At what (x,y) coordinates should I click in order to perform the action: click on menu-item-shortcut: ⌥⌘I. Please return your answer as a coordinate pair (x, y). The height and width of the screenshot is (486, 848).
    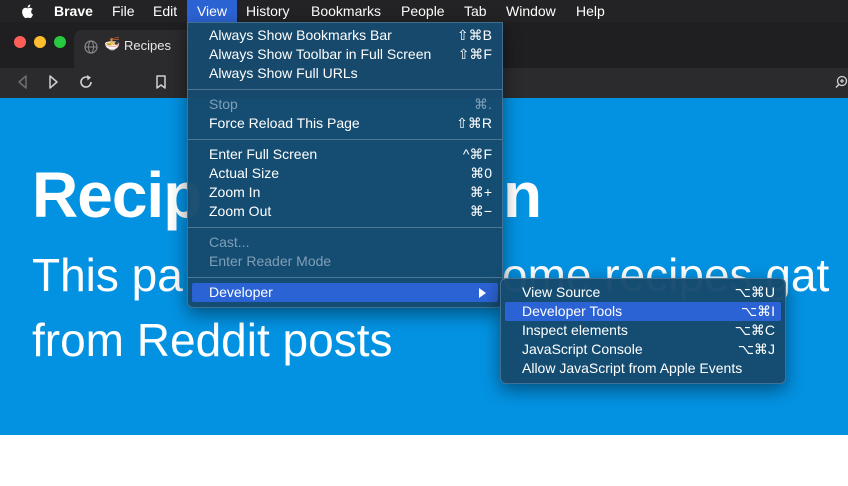
    Looking at the image, I should click on (757, 311).